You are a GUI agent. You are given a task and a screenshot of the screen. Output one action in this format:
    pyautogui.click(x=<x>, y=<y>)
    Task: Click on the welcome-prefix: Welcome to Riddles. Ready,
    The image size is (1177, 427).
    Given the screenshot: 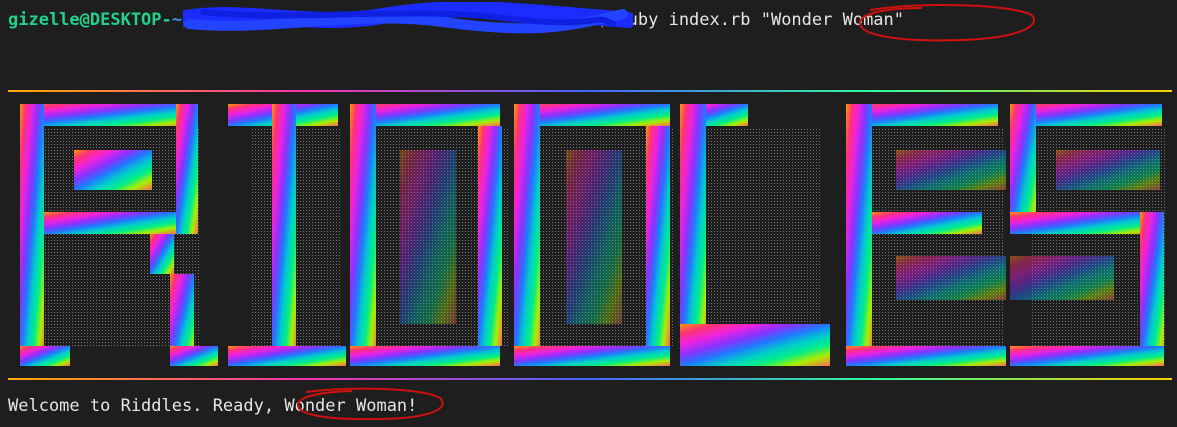 What is the action you would take?
    pyautogui.click(x=146, y=406)
    